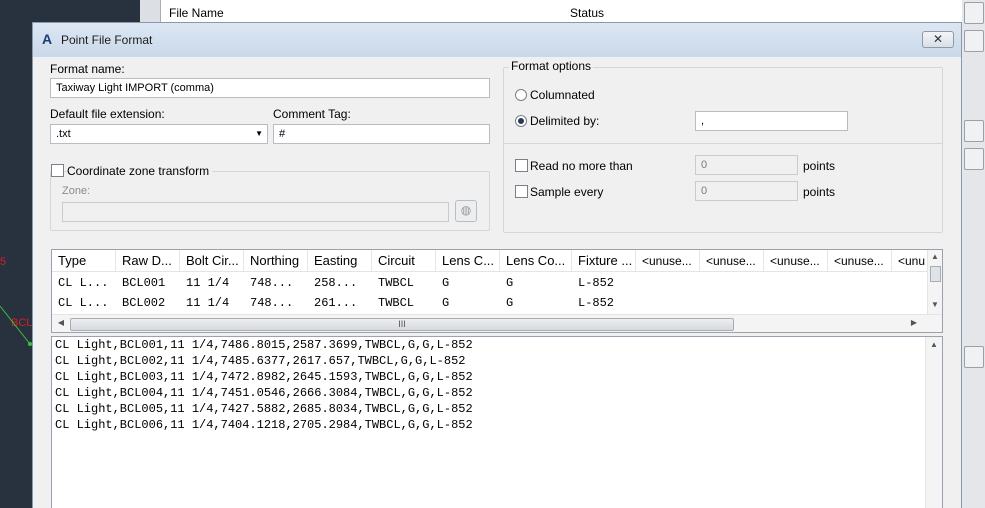  I want to click on default-extension-label: Default file extension:, so click(107, 114).